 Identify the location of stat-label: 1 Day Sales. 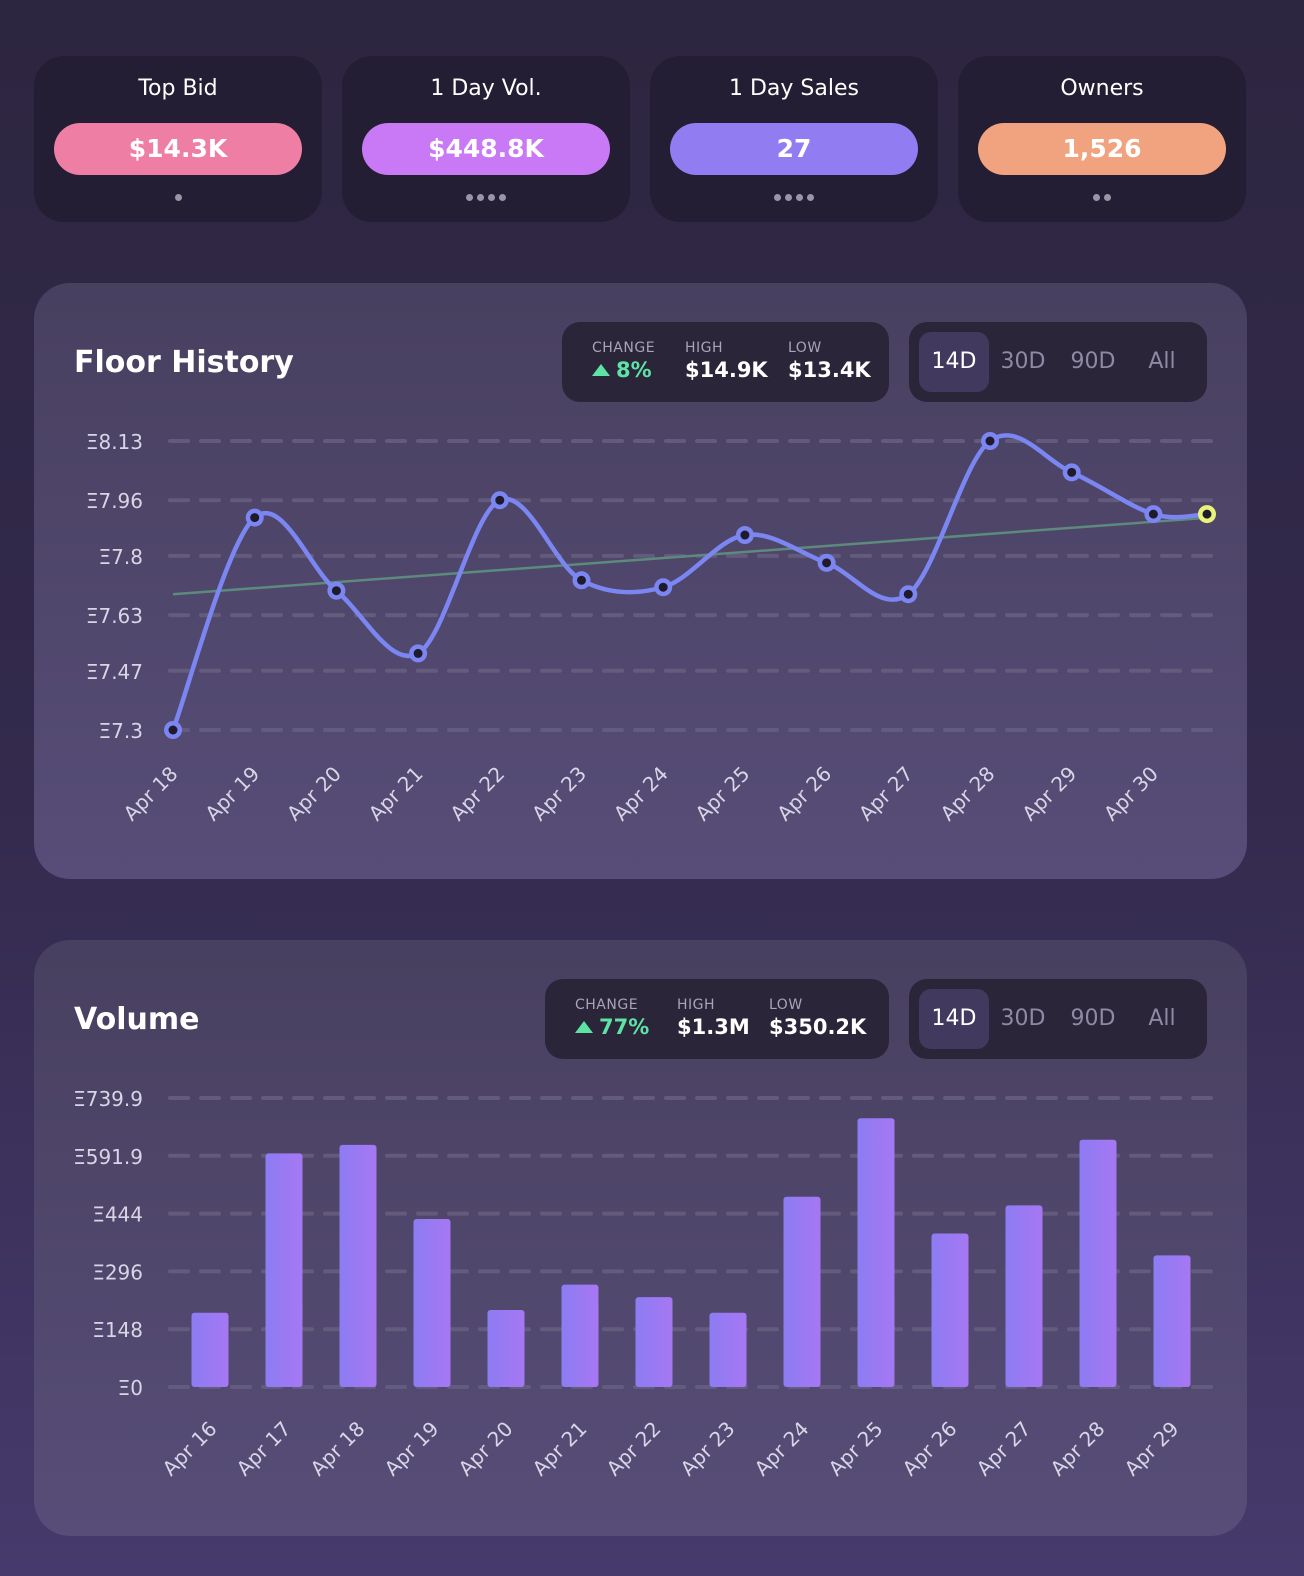
(794, 88).